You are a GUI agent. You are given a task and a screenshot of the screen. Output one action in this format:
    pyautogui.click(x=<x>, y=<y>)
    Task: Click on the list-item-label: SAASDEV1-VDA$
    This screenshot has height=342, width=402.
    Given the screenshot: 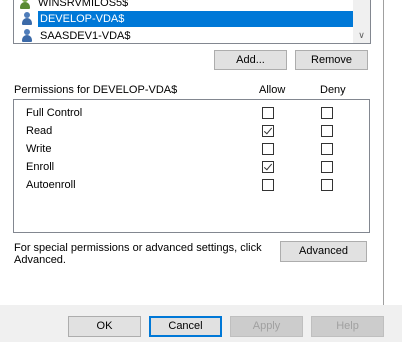 What is the action you would take?
    pyautogui.click(x=85, y=36)
    